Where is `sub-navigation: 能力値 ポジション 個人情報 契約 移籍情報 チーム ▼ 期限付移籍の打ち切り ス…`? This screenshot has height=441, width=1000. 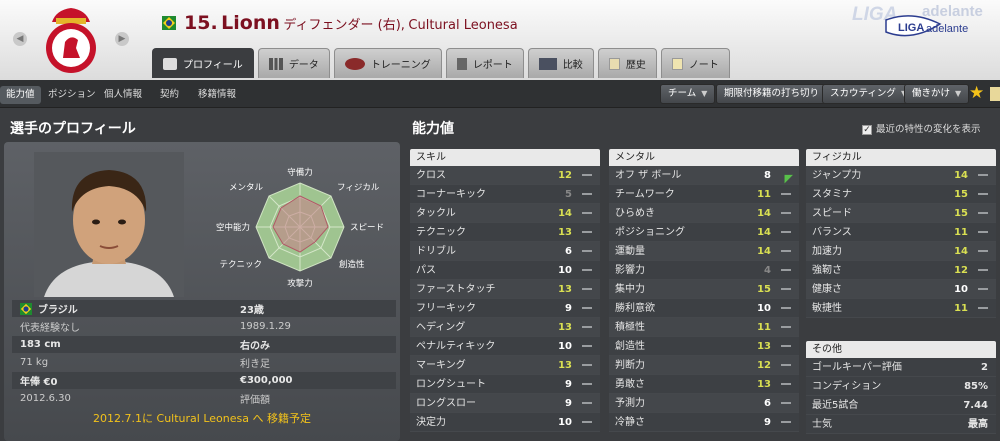
sub-navigation: 能力値 ポジション 個人情報 契約 移籍情報 チーム ▼ 期限付移籍の打ち切り ス… is located at coordinates (500, 94).